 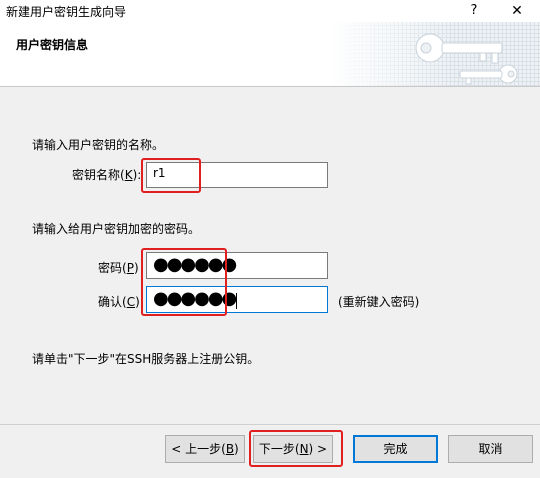 I want to click on window-title: 新建用户密钥生成向导, so click(x=66, y=12).